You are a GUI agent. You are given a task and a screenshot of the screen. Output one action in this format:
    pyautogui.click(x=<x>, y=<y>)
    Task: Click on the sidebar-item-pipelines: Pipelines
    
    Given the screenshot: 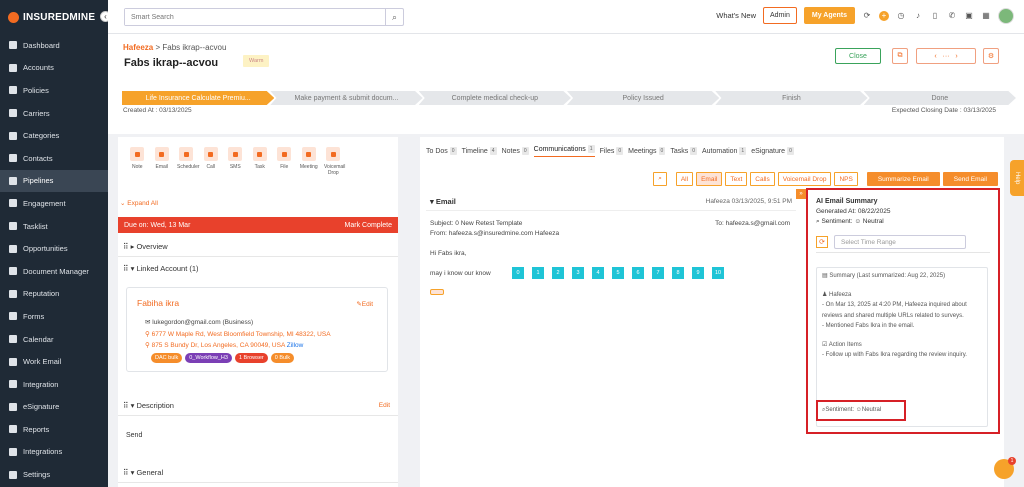 What is the action you would take?
    pyautogui.click(x=54, y=181)
    